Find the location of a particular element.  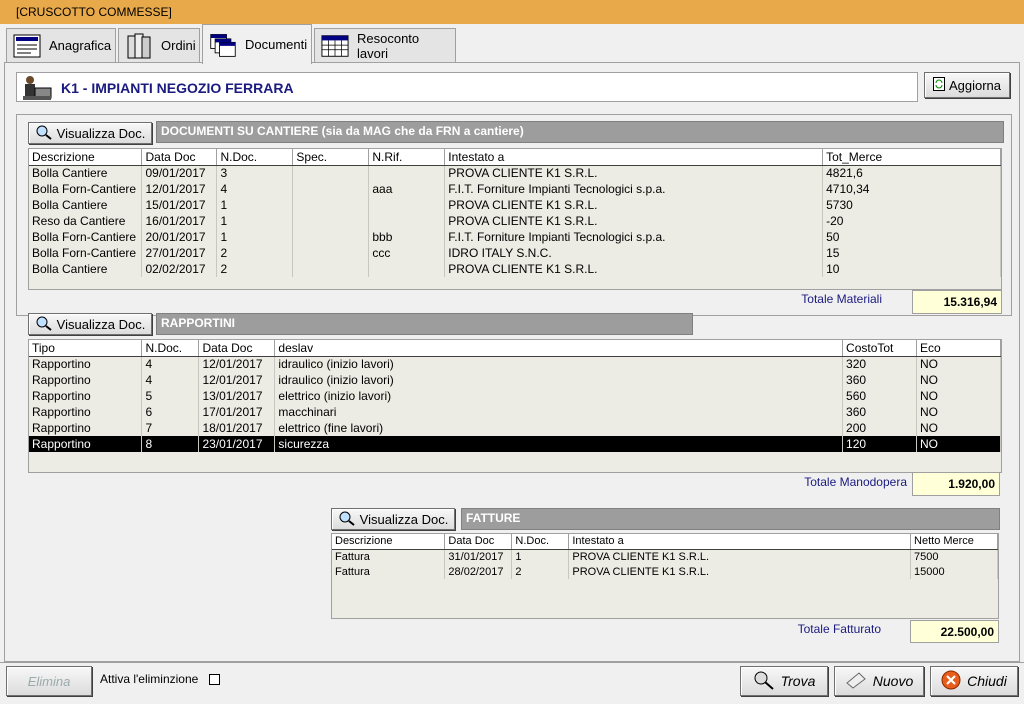

close-button: Chiudi is located at coordinates (974, 681).